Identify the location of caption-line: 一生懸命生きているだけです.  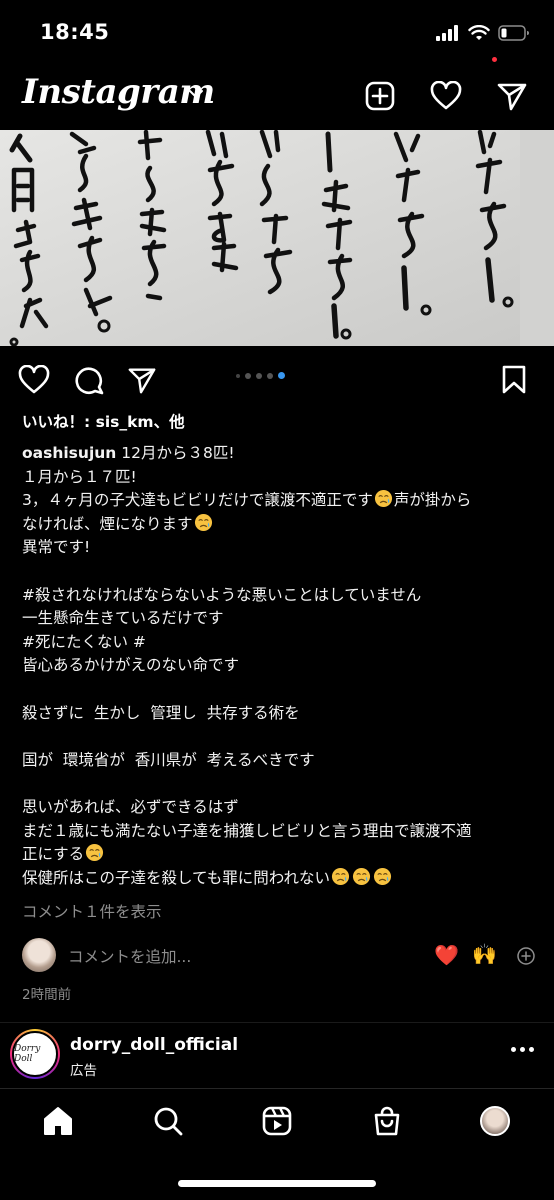
(279, 619).